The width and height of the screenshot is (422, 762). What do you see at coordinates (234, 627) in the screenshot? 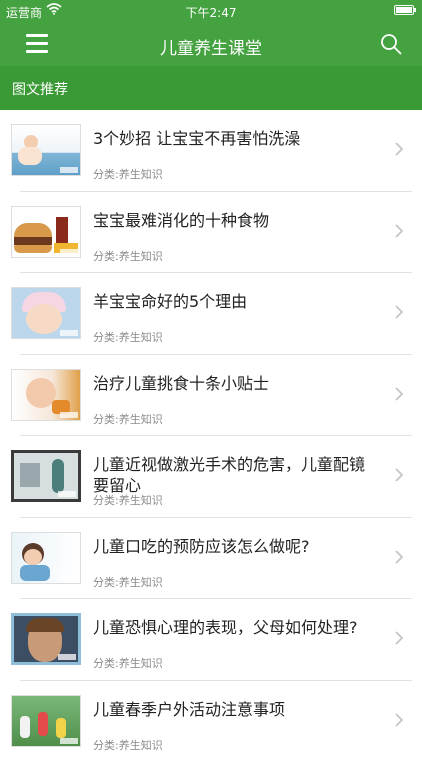
I see `article-title: 儿童恐惧心理的表现，父母如何处理?` at bounding box center [234, 627].